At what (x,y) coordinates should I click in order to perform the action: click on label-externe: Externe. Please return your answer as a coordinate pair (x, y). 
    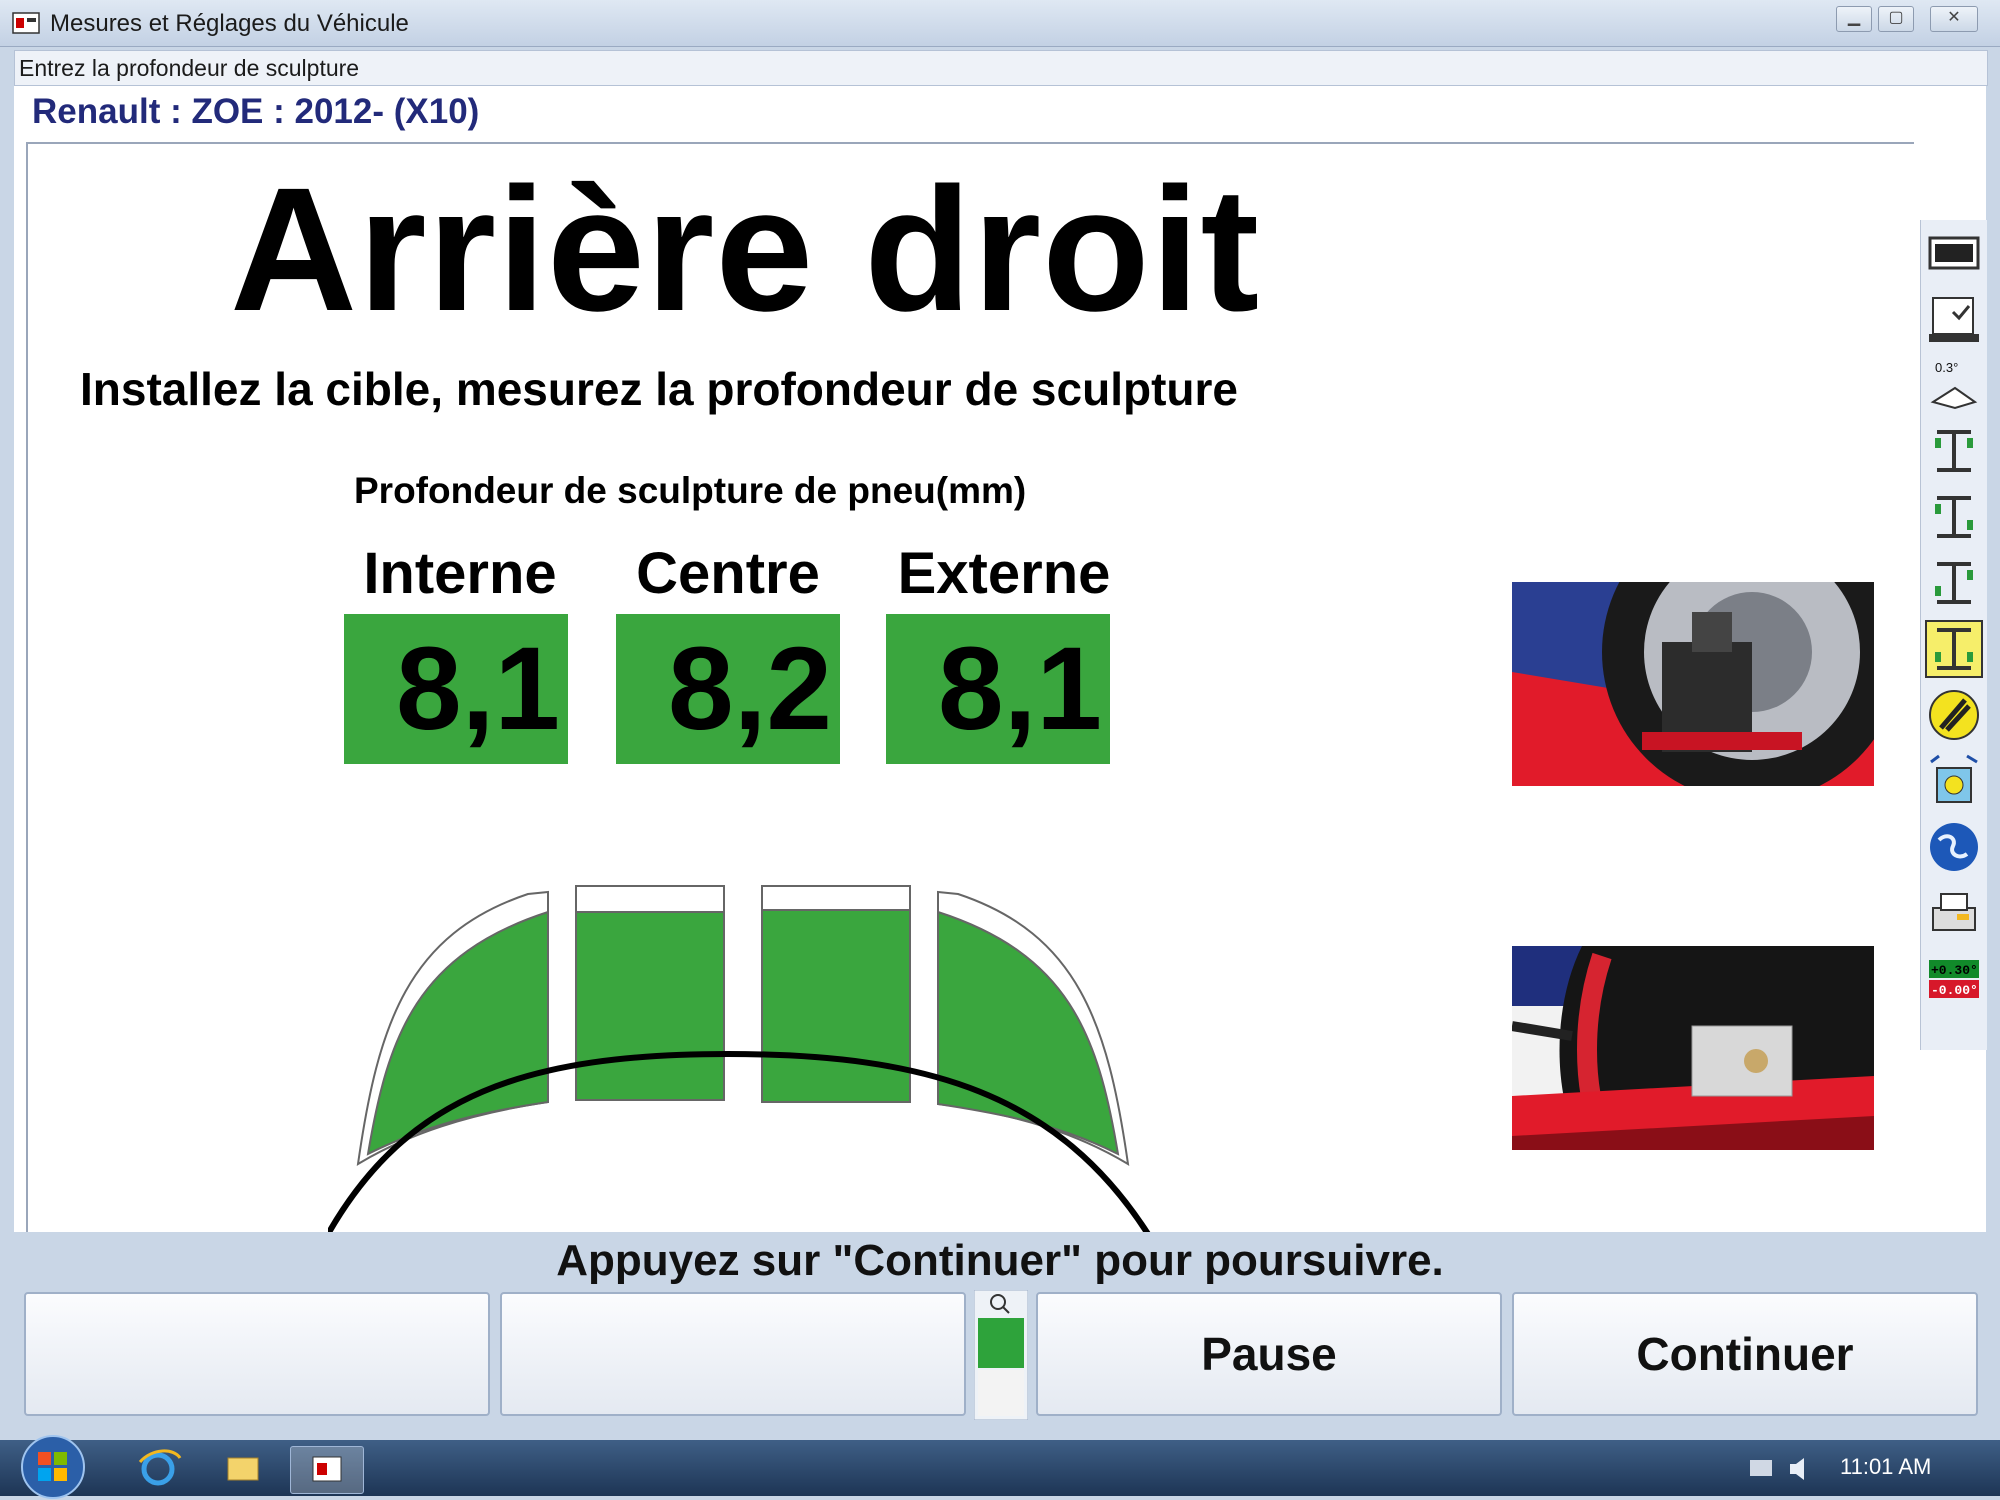
    Looking at the image, I should click on (1004, 573).